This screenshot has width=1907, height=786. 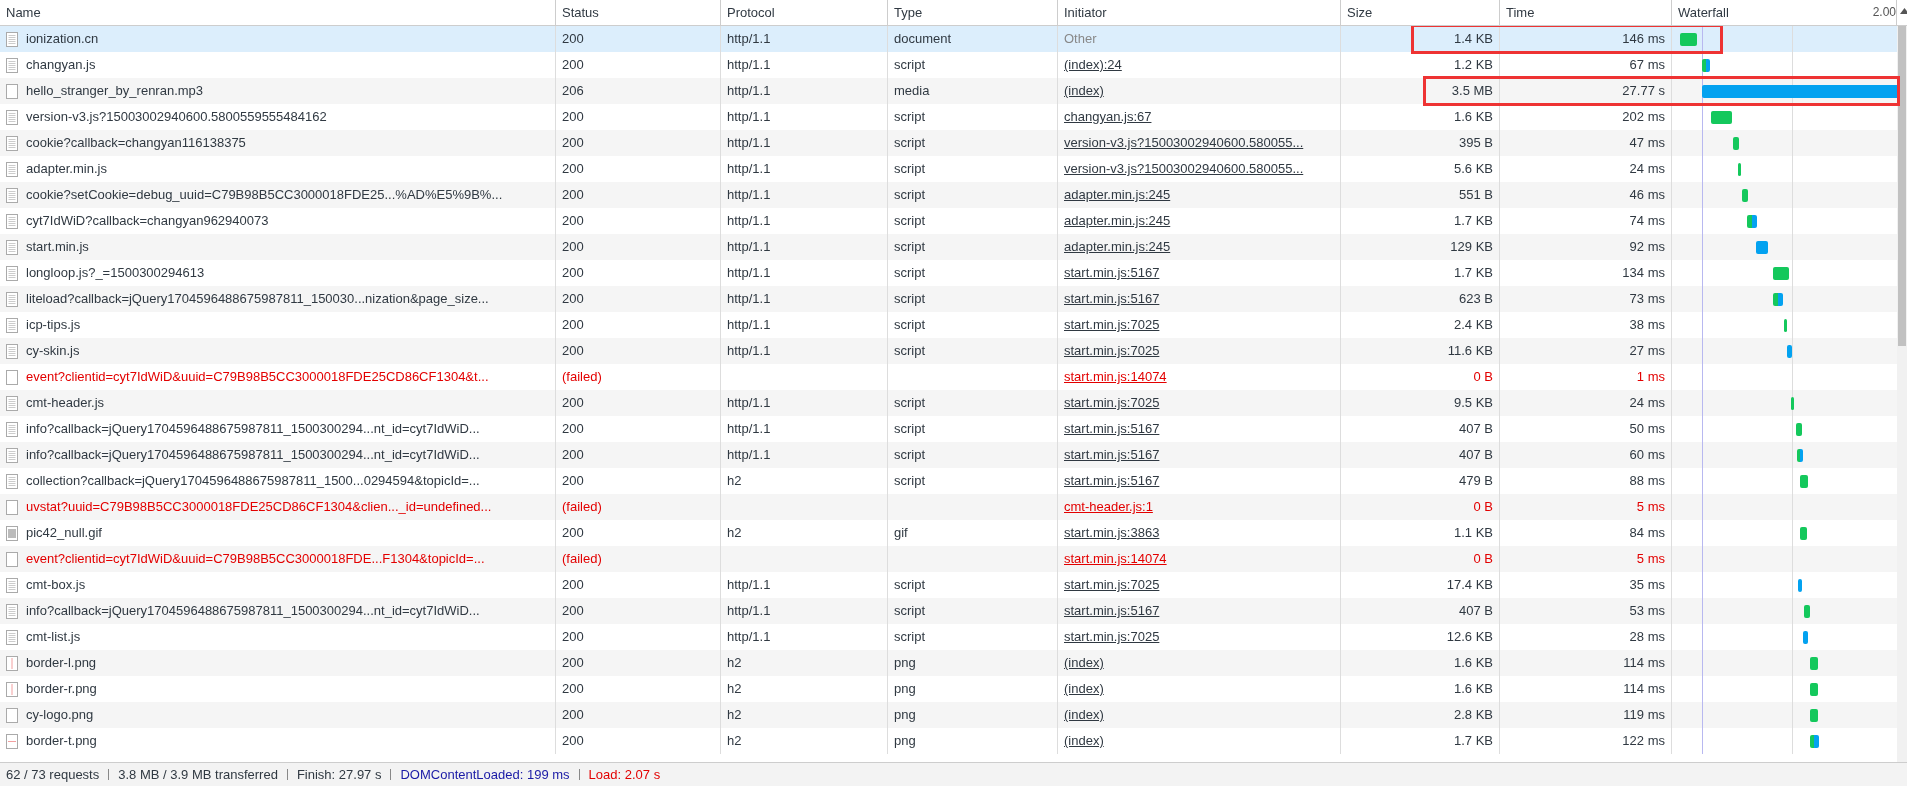 What do you see at coordinates (1902, 394) in the screenshot?
I see `scrollbar-track` at bounding box center [1902, 394].